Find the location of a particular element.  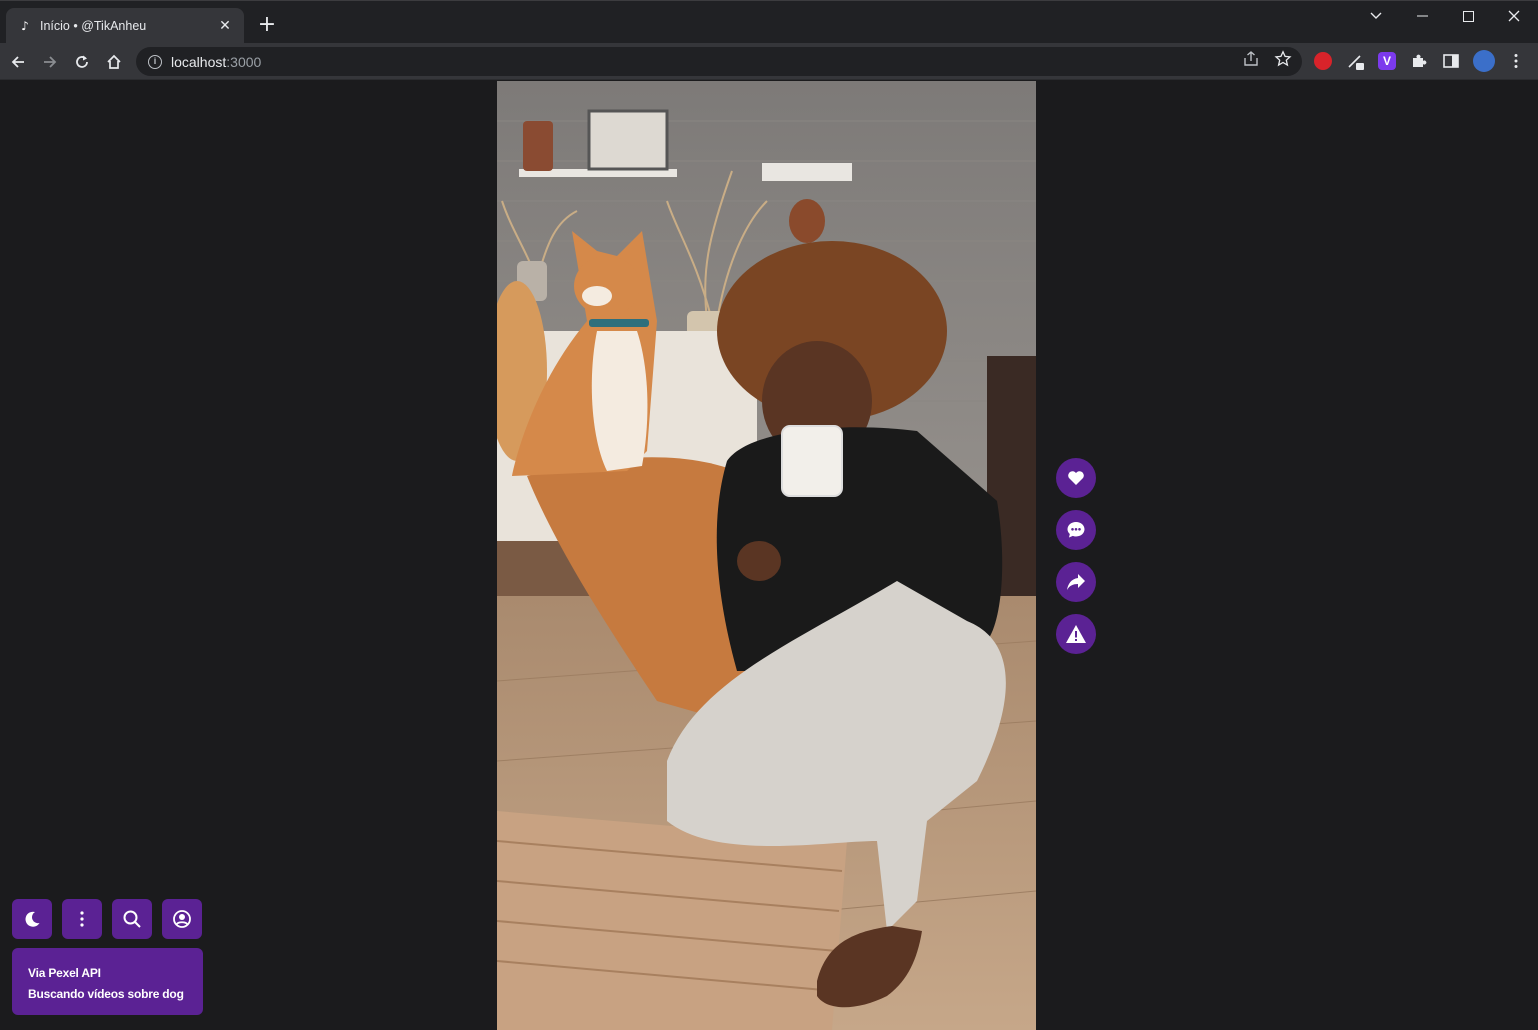

reload-button is located at coordinates (82, 62).